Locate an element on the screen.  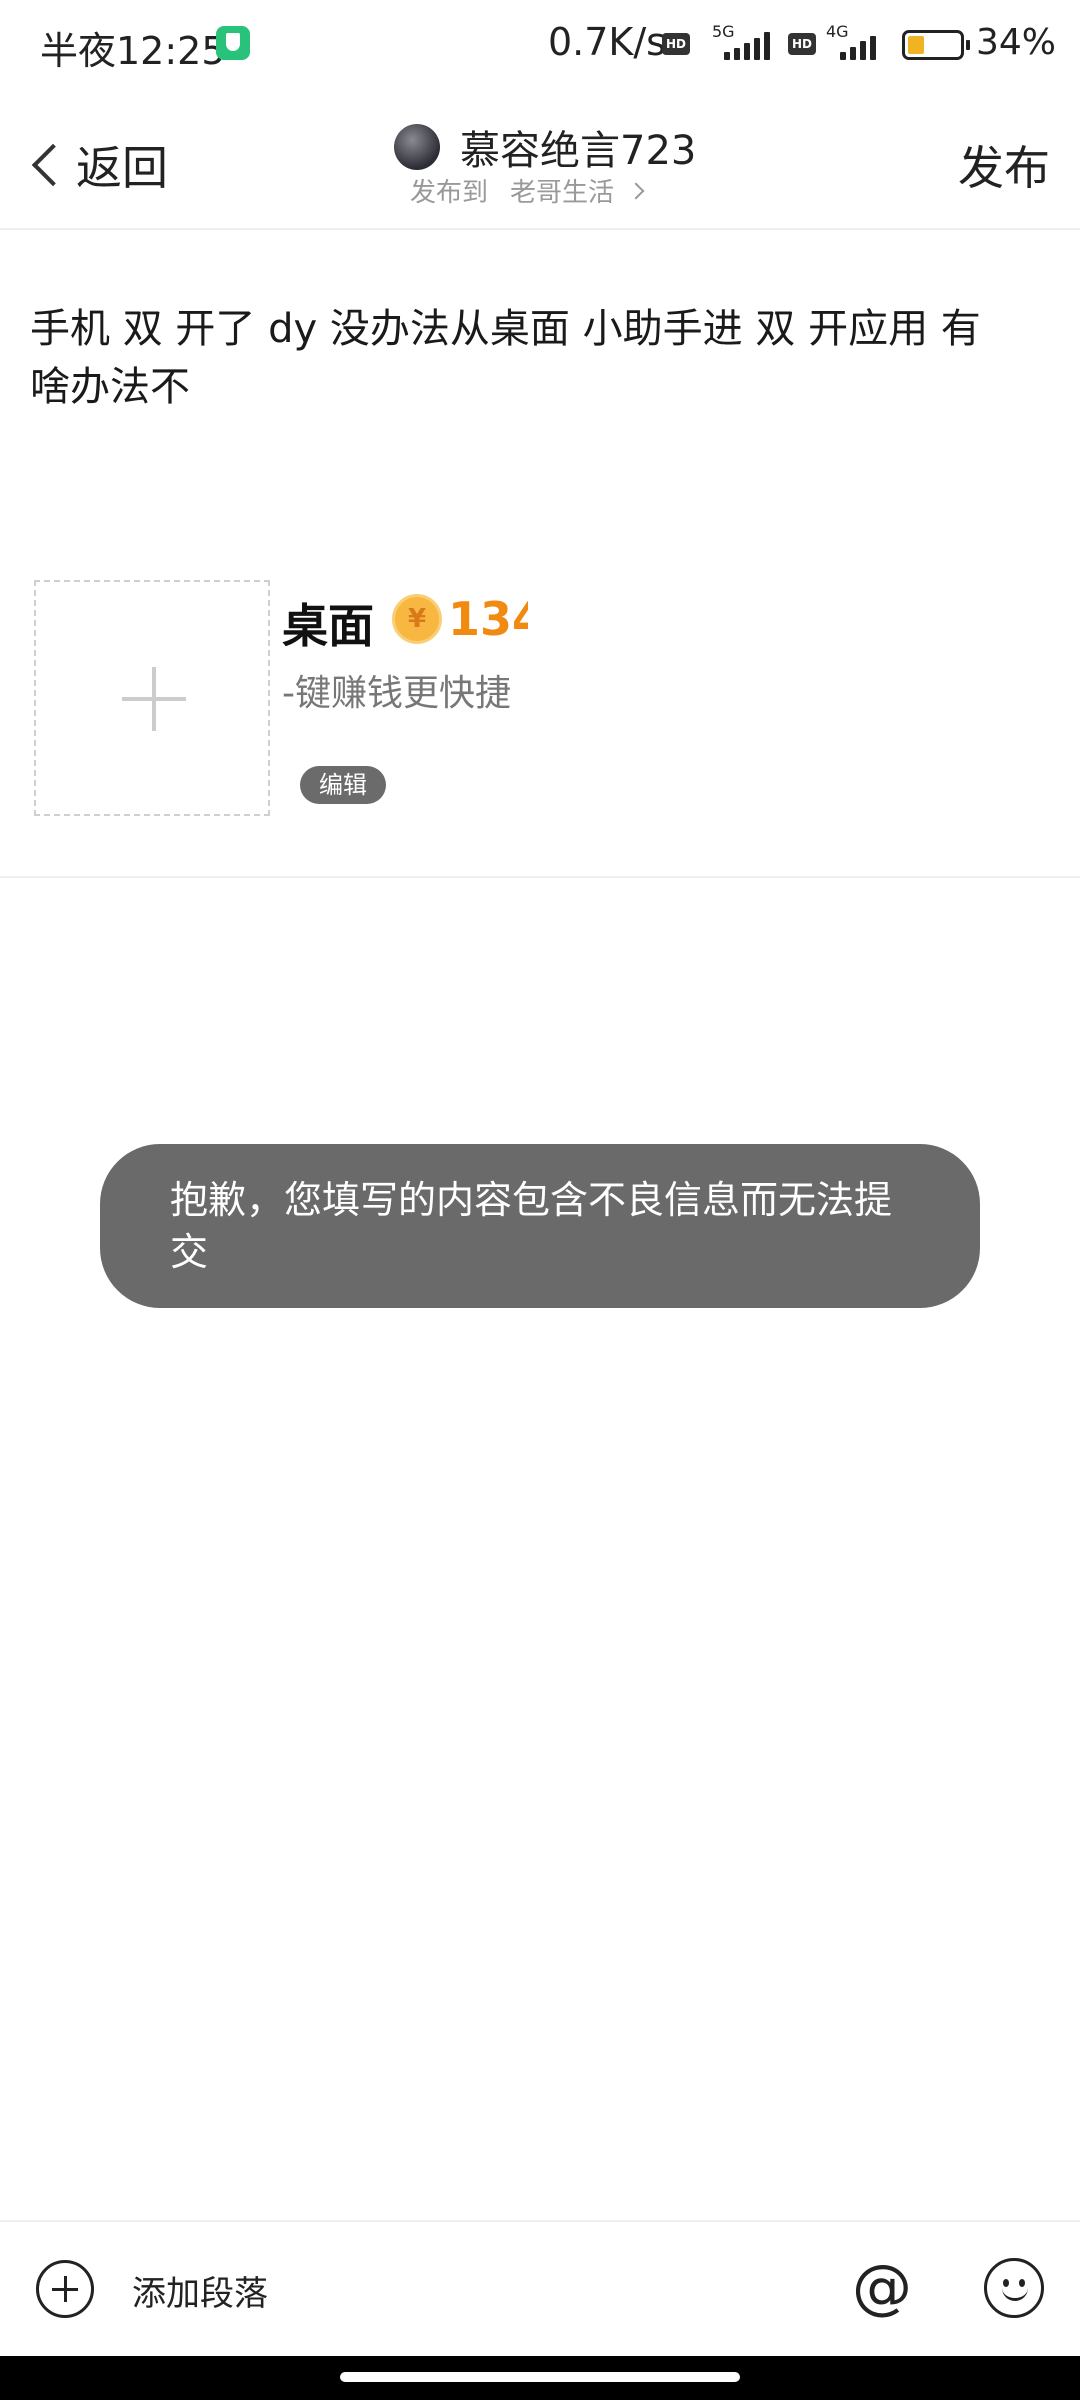
post-text-editor: 手机 双 开了 dy 没办法从桌面 小助手进 双 开应用 有啥办法不 is located at coordinates (510, 358).